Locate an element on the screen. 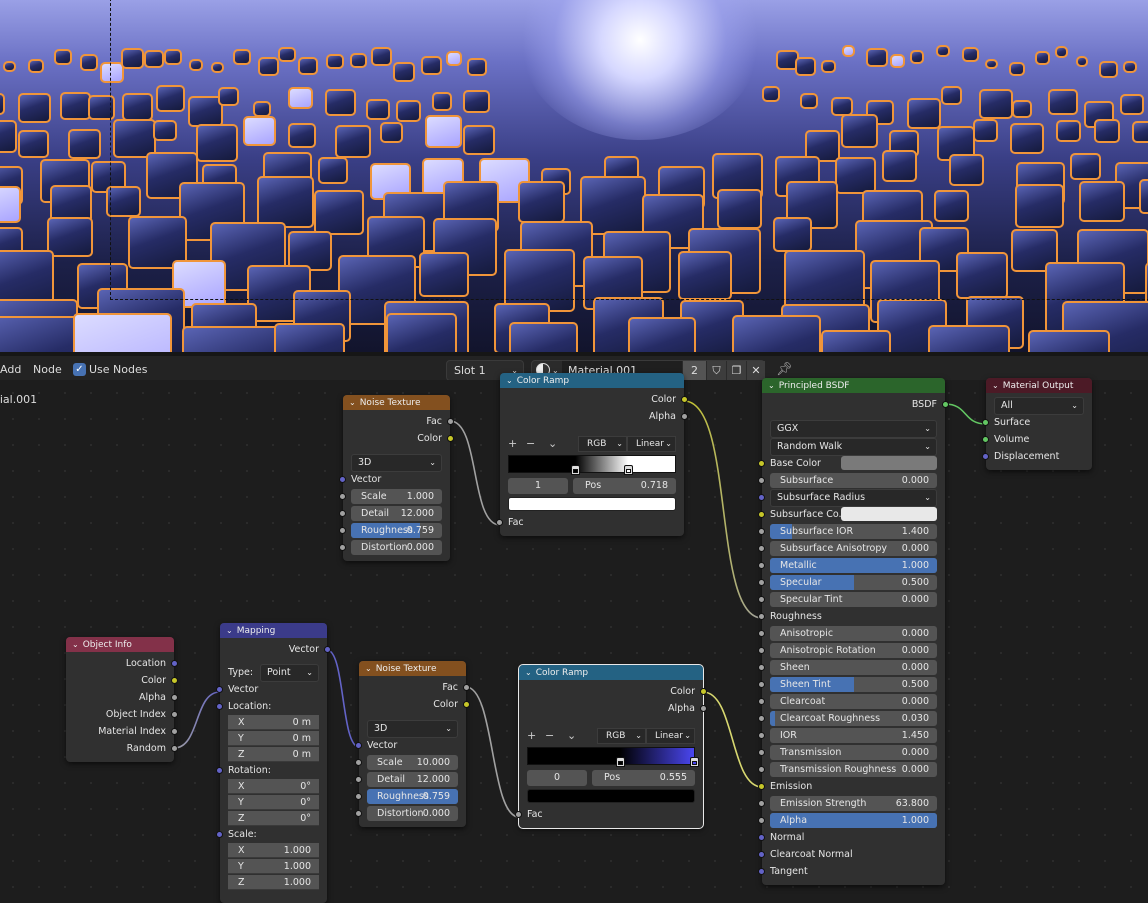  value-slider: Specular 0.500 is located at coordinates (853, 582).